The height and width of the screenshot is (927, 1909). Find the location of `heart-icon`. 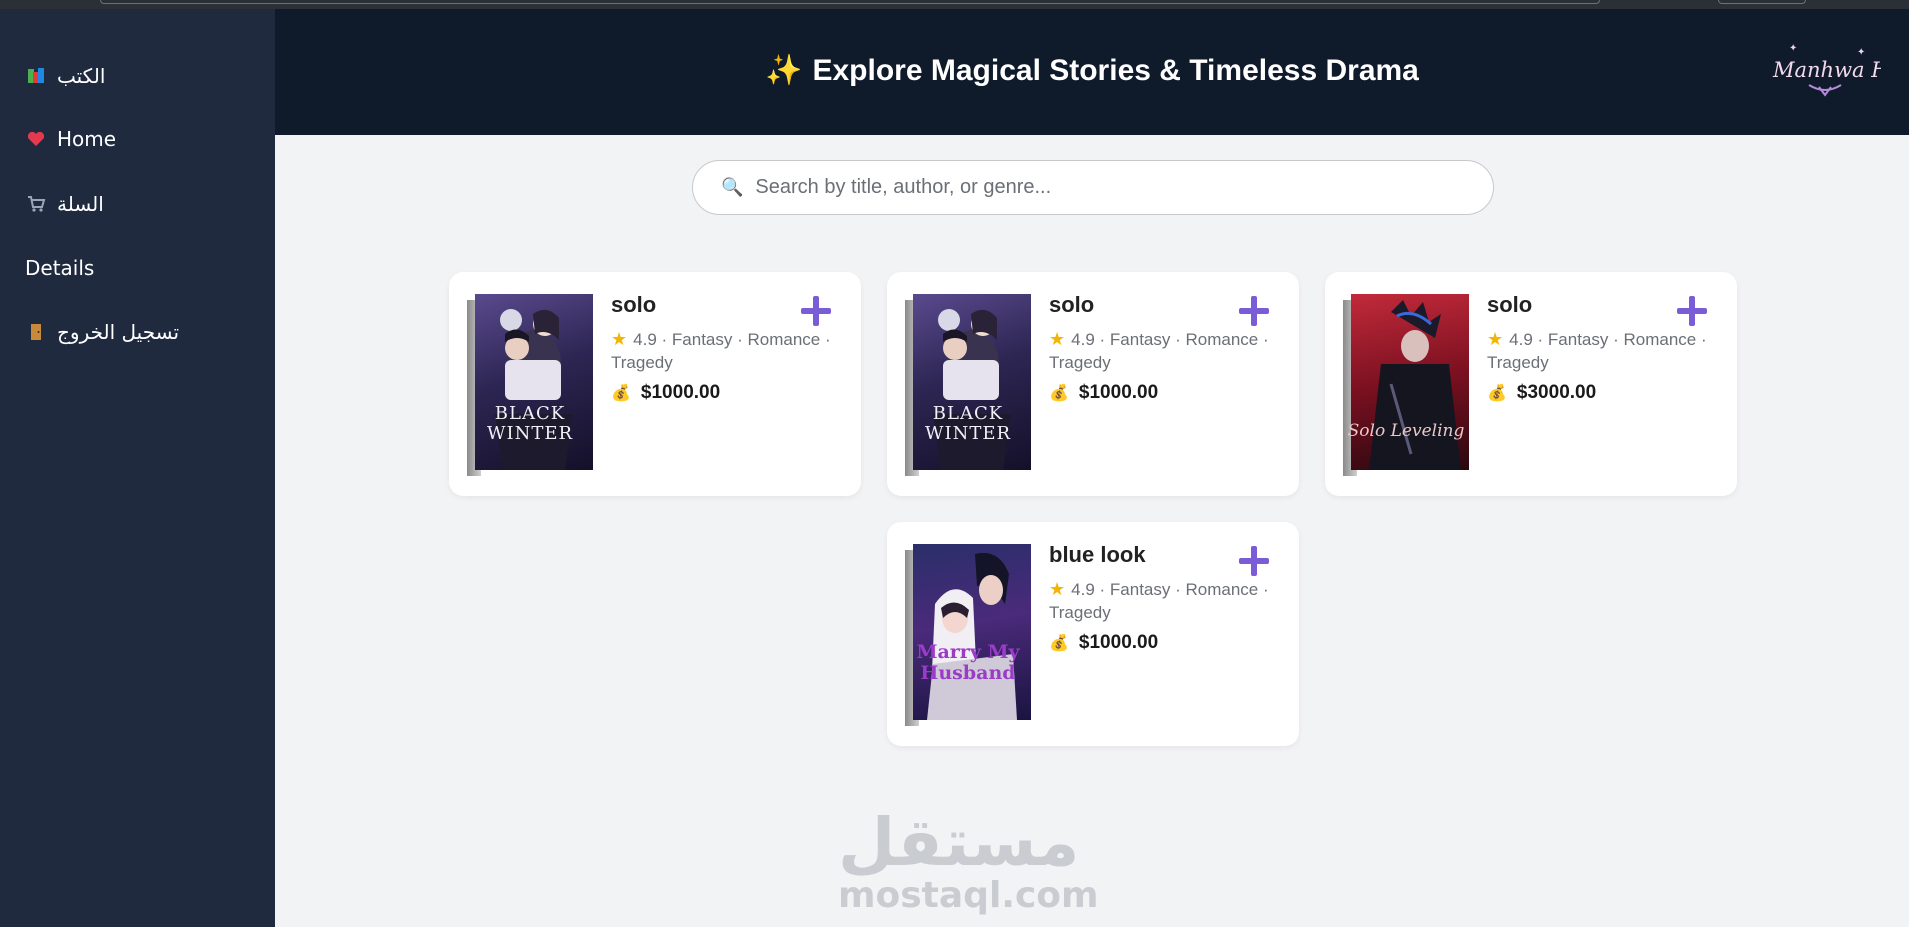

heart-icon is located at coordinates (36, 139).